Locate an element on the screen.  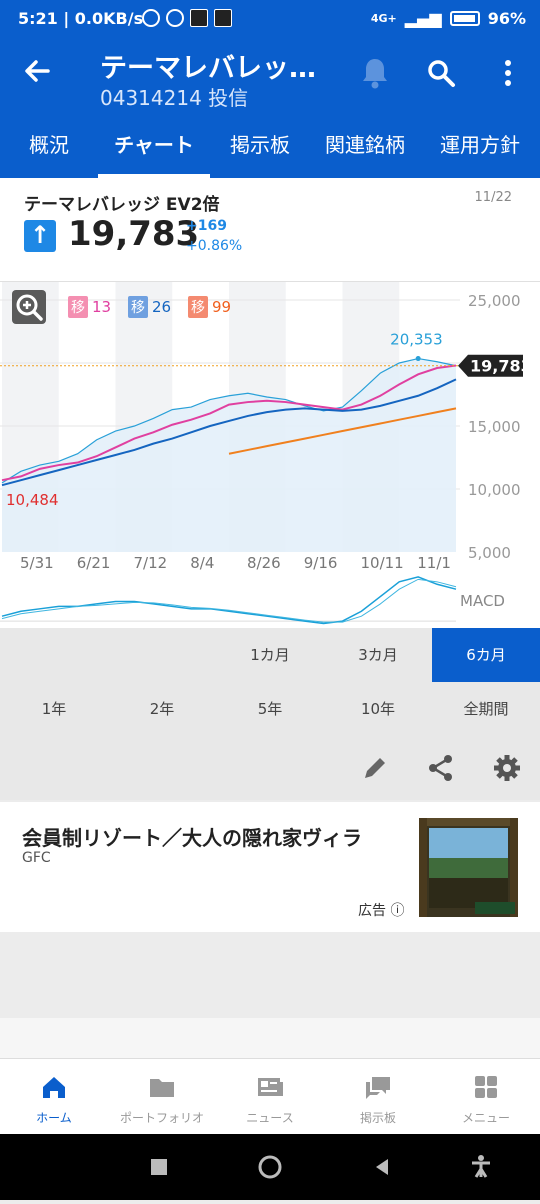
x-tick-label: 10/11 is located at coordinates (382, 563).